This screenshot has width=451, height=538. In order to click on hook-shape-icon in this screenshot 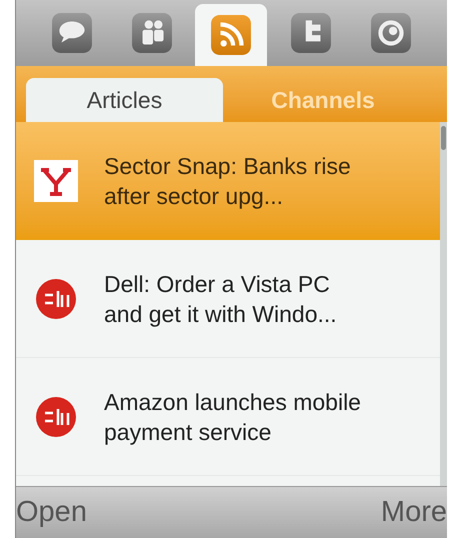, I will do `click(311, 33)`.